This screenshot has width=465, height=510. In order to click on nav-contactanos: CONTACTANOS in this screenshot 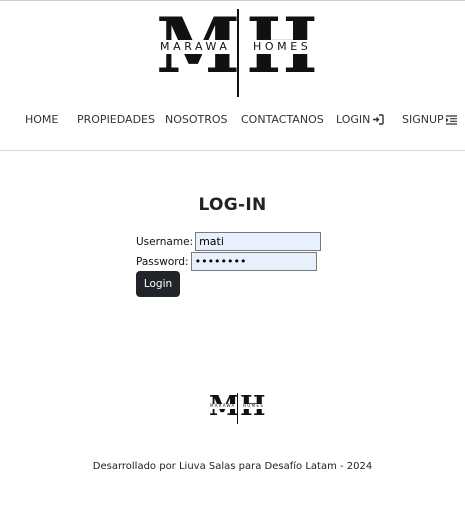, I will do `click(282, 120)`.